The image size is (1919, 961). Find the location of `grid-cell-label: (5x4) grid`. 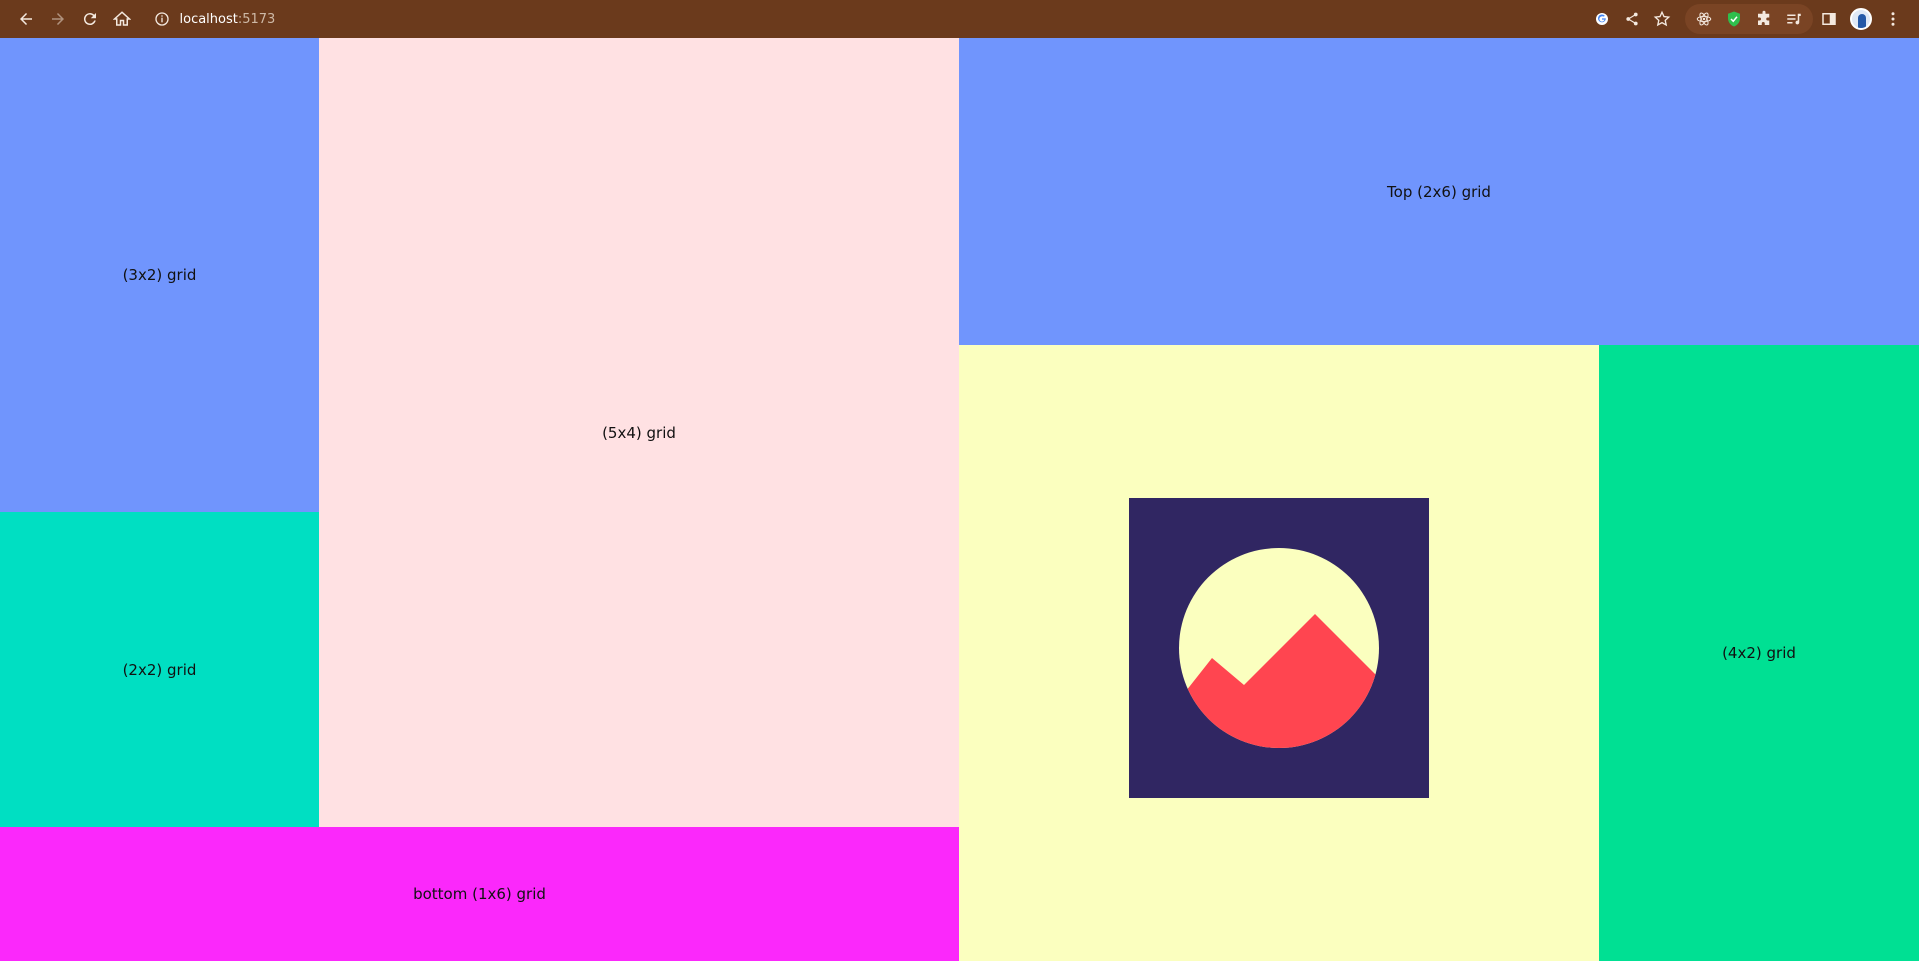

grid-cell-label: (5x4) grid is located at coordinates (639, 432).